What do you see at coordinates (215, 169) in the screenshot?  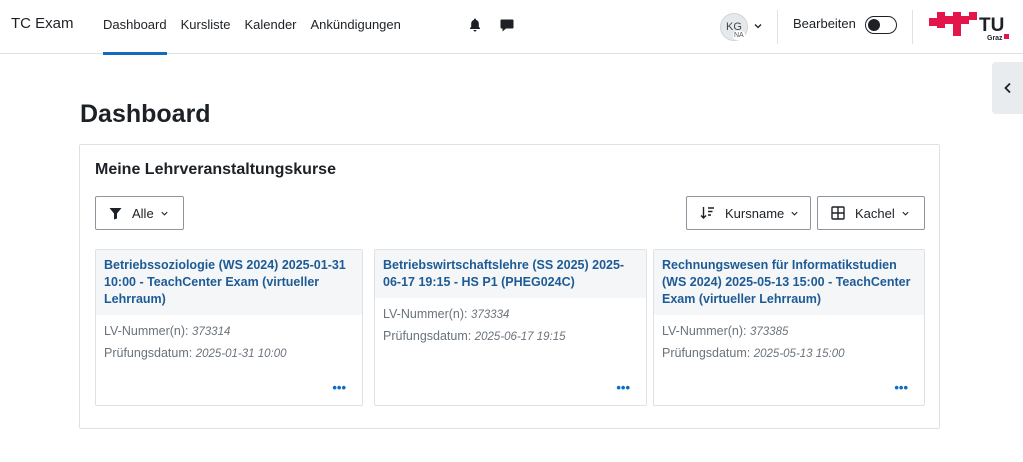 I see `block-title: Meine Lehrveranstaltungskurse` at bounding box center [215, 169].